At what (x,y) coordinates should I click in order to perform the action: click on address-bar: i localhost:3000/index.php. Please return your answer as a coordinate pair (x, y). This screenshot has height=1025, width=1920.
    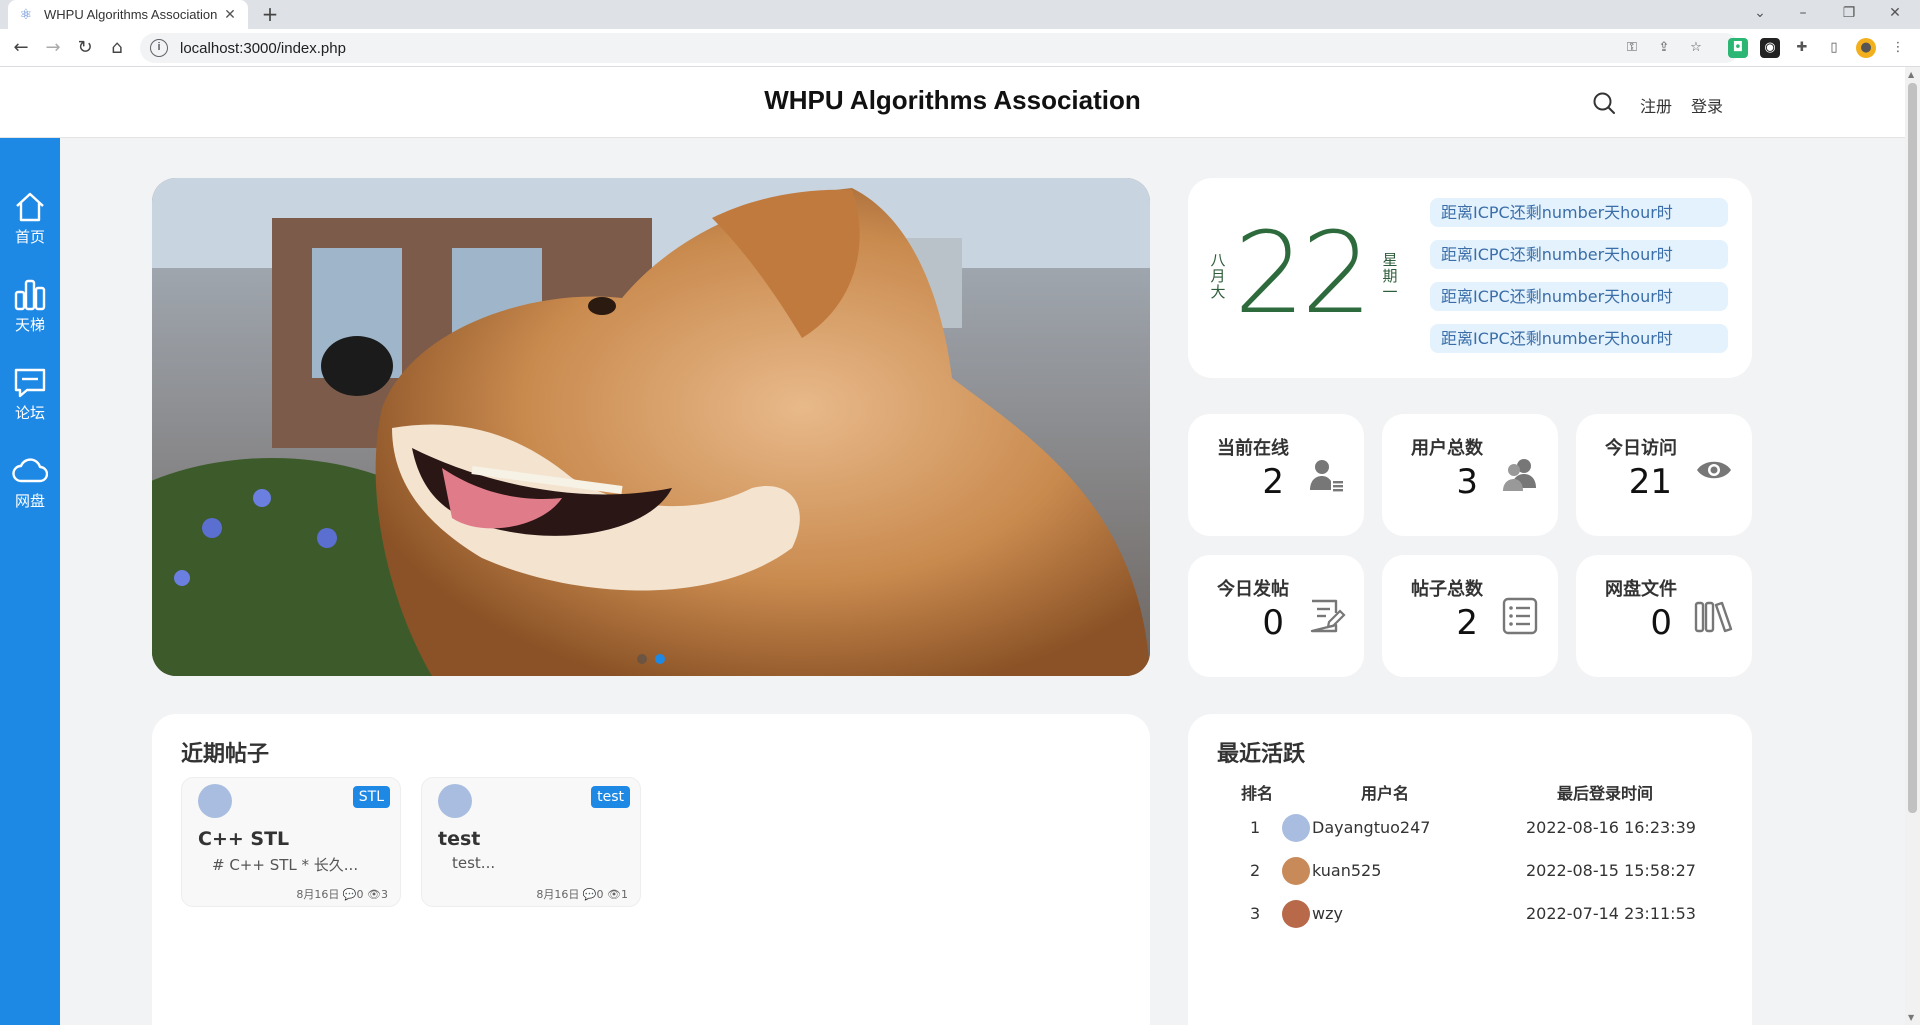
    Looking at the image, I should click on (940, 48).